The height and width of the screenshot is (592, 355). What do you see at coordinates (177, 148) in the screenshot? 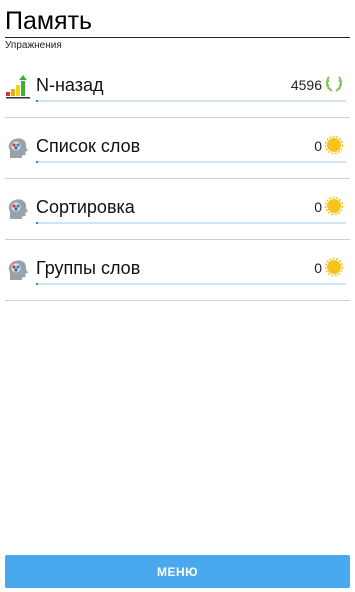
I see `exercise-row-word-list: Список слов 0` at bounding box center [177, 148].